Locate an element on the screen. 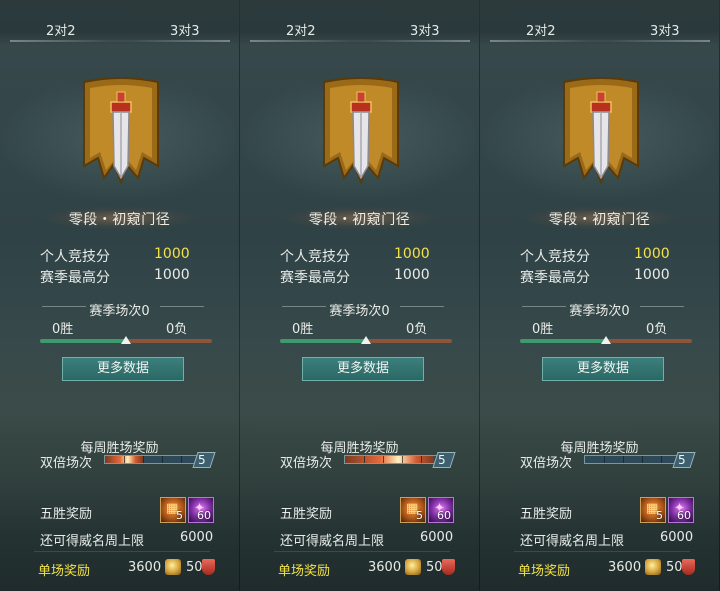  coin-icon is located at coordinates (173, 567).